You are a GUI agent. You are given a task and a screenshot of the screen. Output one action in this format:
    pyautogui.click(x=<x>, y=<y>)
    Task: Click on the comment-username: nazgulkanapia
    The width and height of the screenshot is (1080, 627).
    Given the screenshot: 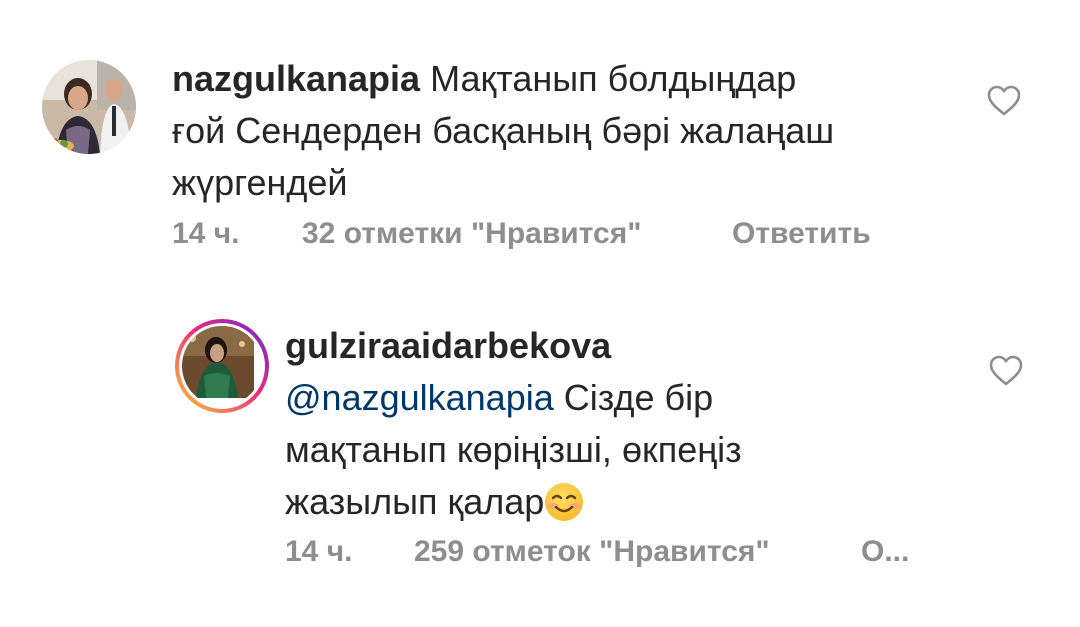 What is the action you would take?
    pyautogui.click(x=296, y=78)
    